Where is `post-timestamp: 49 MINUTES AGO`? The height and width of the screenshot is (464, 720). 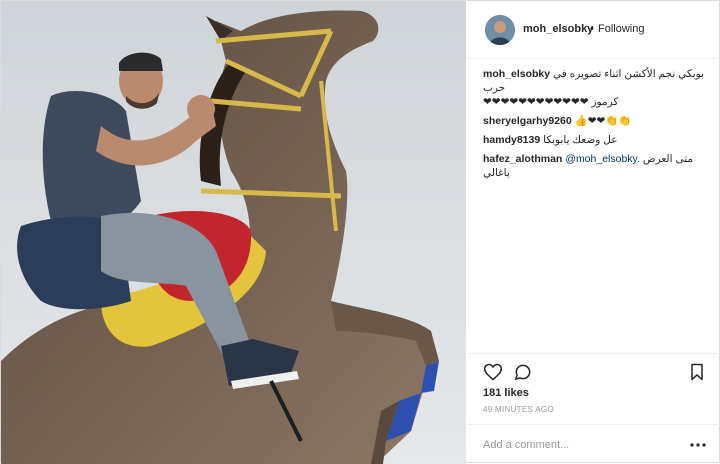 post-timestamp: 49 MINUTES AGO is located at coordinates (518, 409).